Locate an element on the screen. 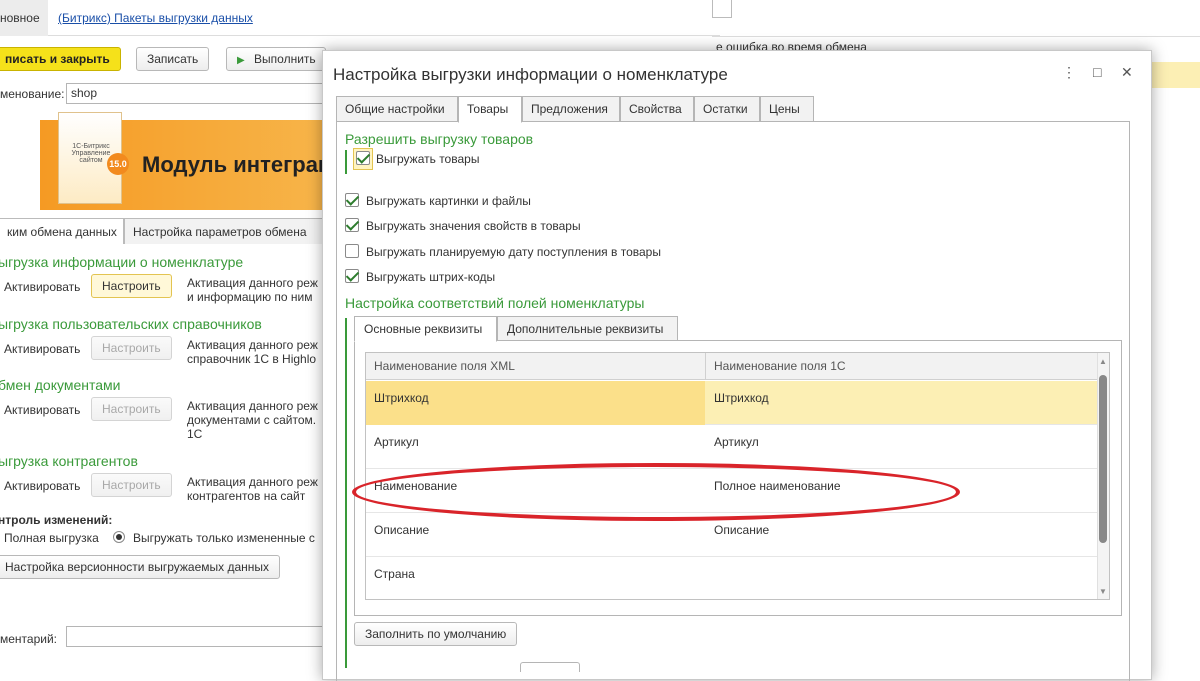  cell-xml: Штрихкод is located at coordinates (535, 403).